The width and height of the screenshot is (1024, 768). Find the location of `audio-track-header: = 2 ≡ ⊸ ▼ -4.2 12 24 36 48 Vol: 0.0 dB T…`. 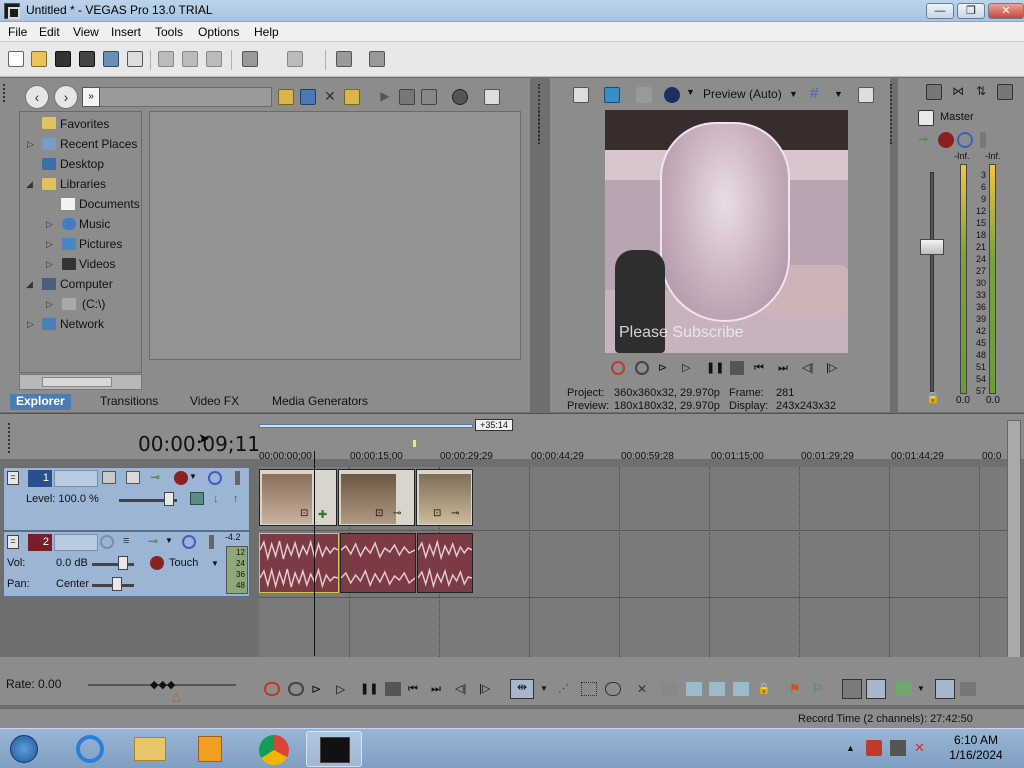

audio-track-header: = 2 ≡ ⊸ ▼ -4.2 12 24 36 48 Vol: 0.0 dB T… is located at coordinates (126, 564).